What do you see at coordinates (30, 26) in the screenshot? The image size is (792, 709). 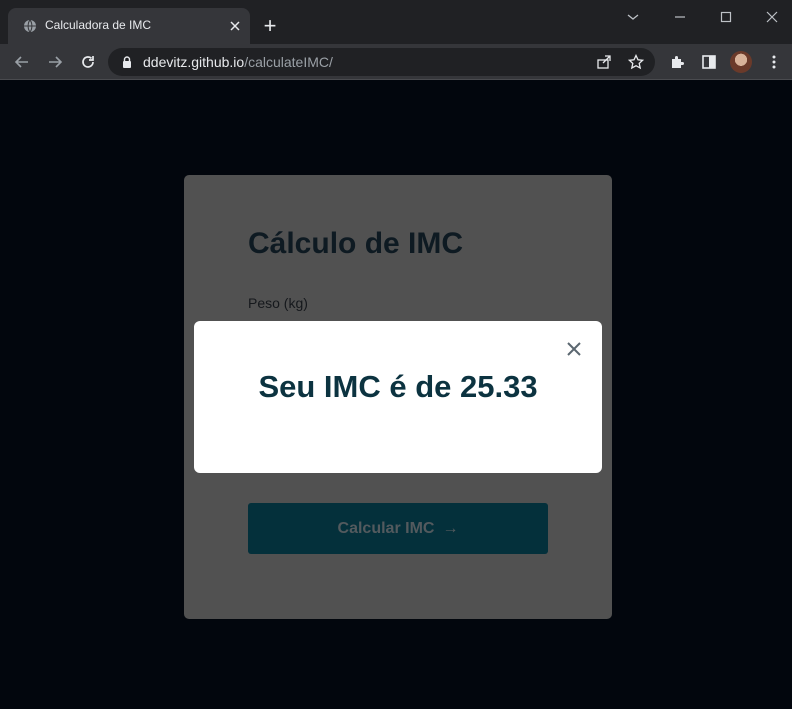 I see `globe-icon` at bounding box center [30, 26].